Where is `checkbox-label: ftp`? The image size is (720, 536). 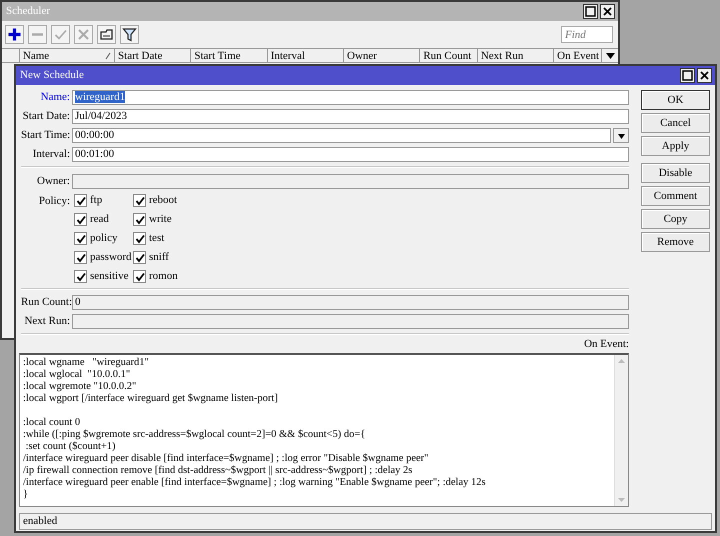
checkbox-label: ftp is located at coordinates (96, 200).